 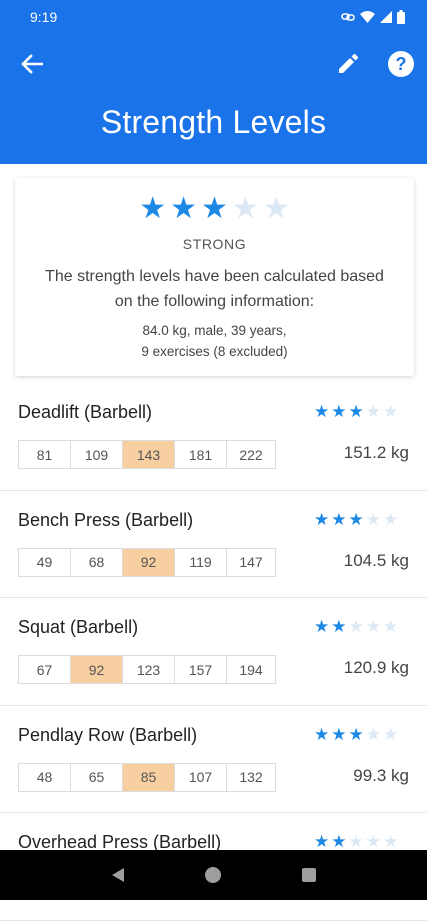 I want to click on pencil-icon, so click(x=348, y=63).